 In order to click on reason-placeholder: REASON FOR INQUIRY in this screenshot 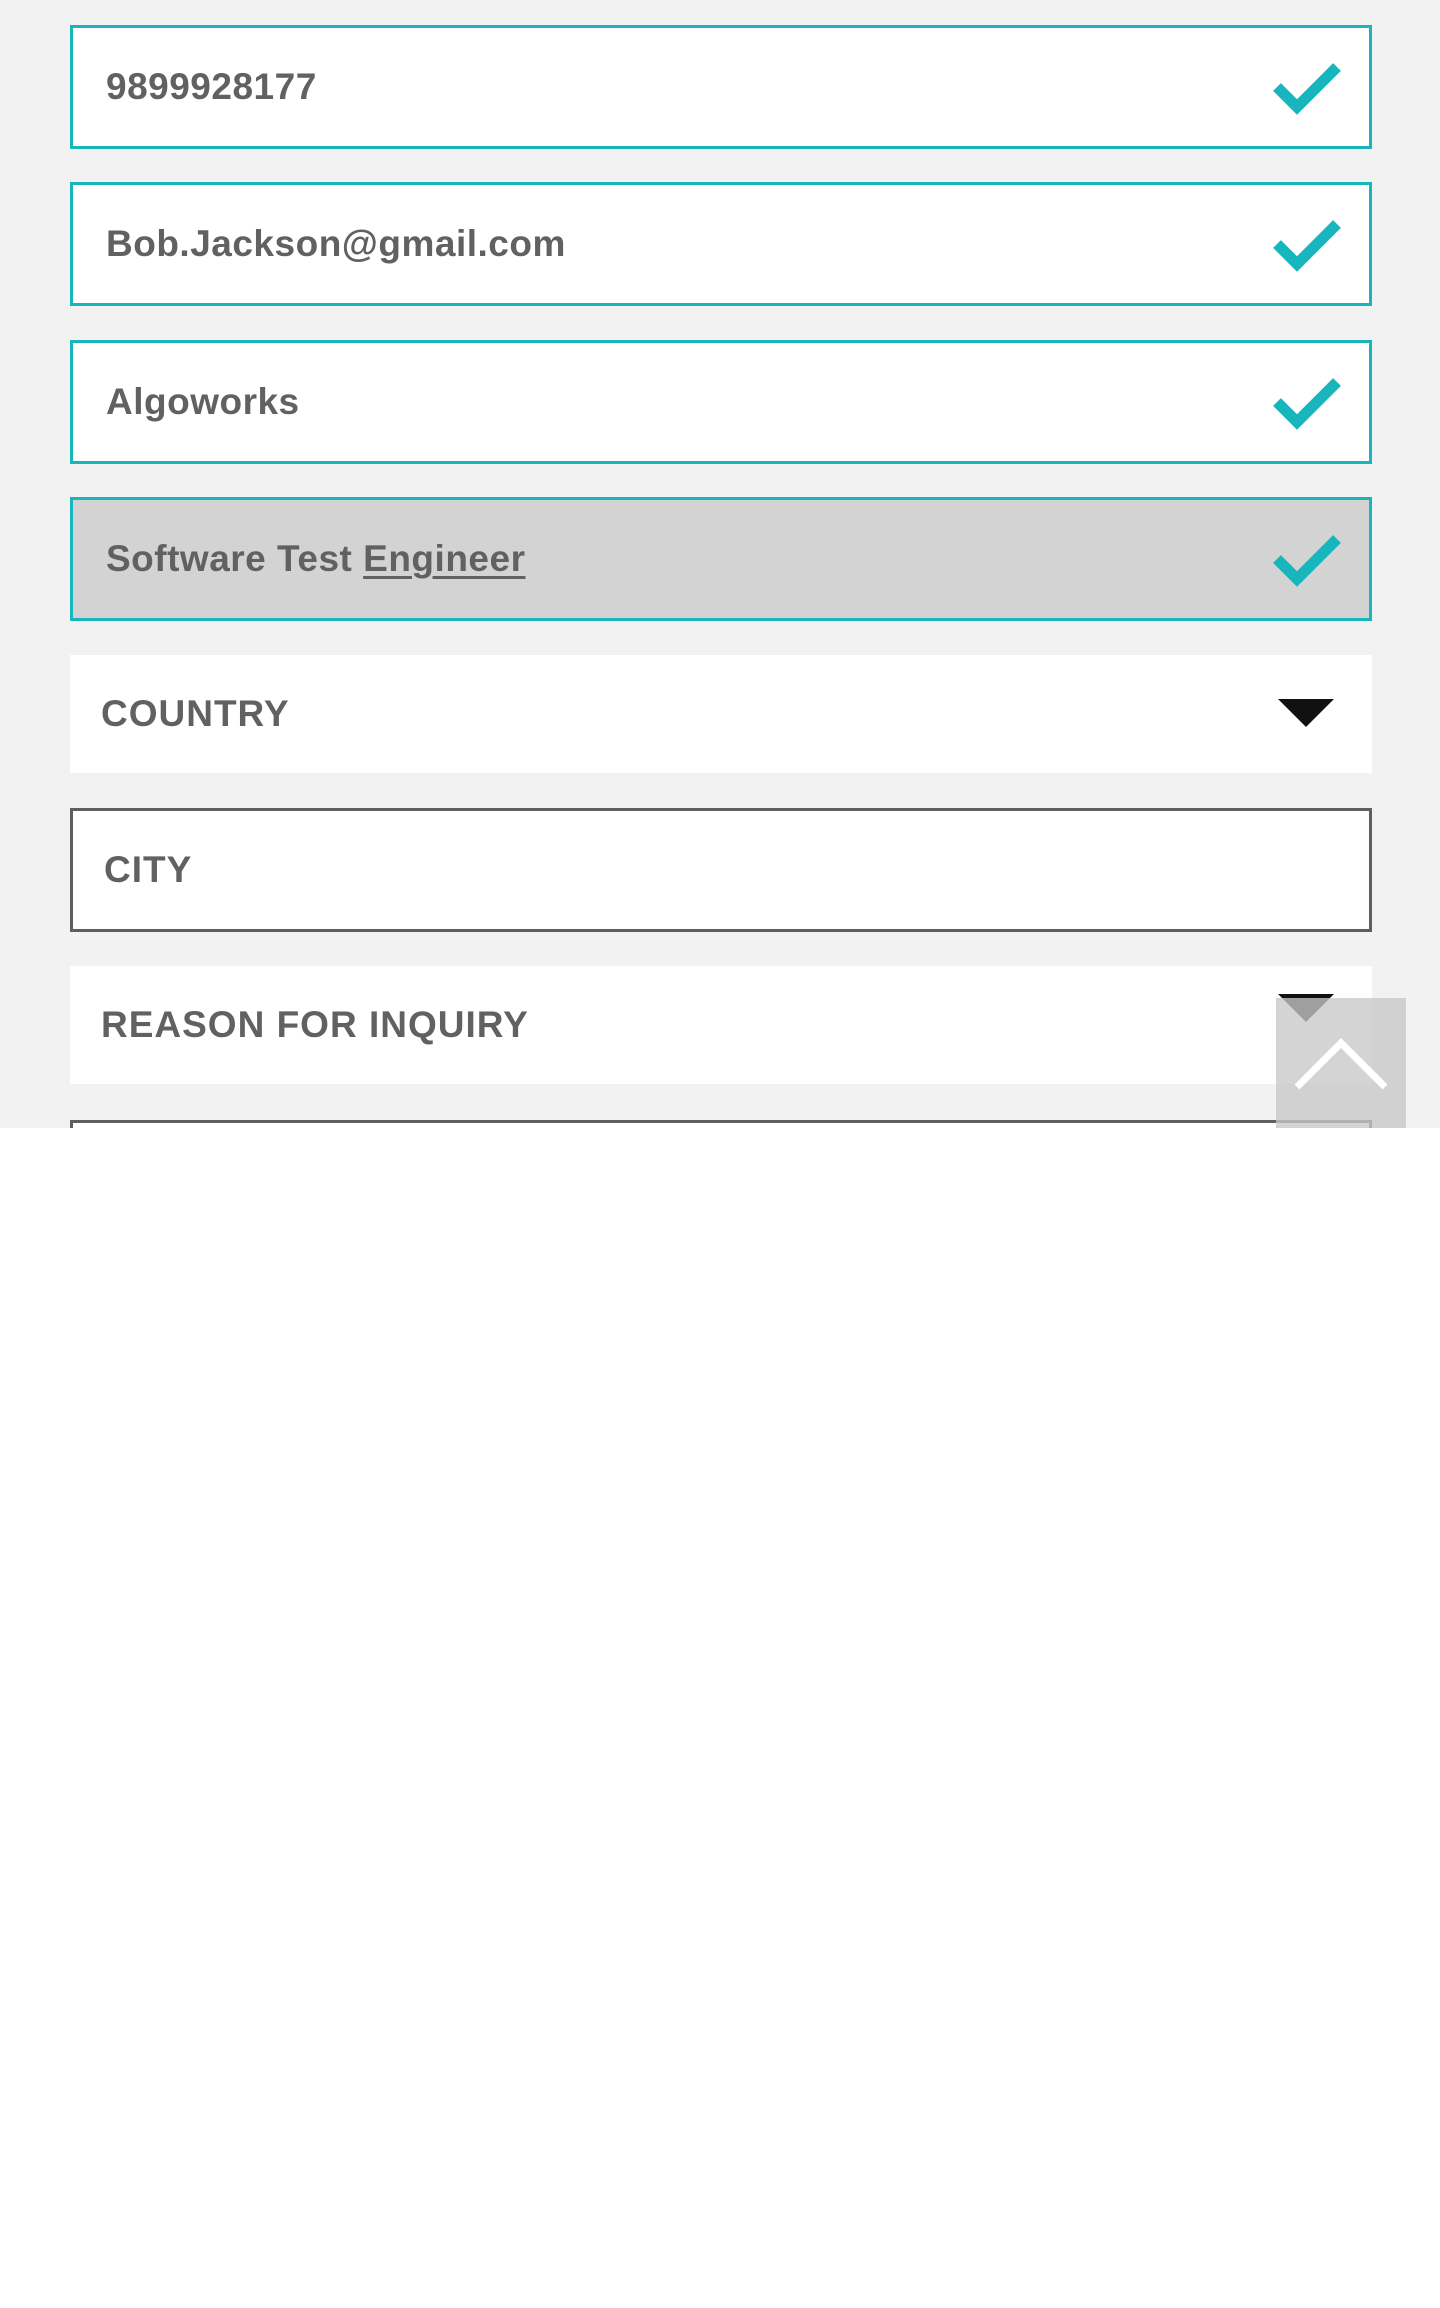, I will do `click(315, 1024)`.